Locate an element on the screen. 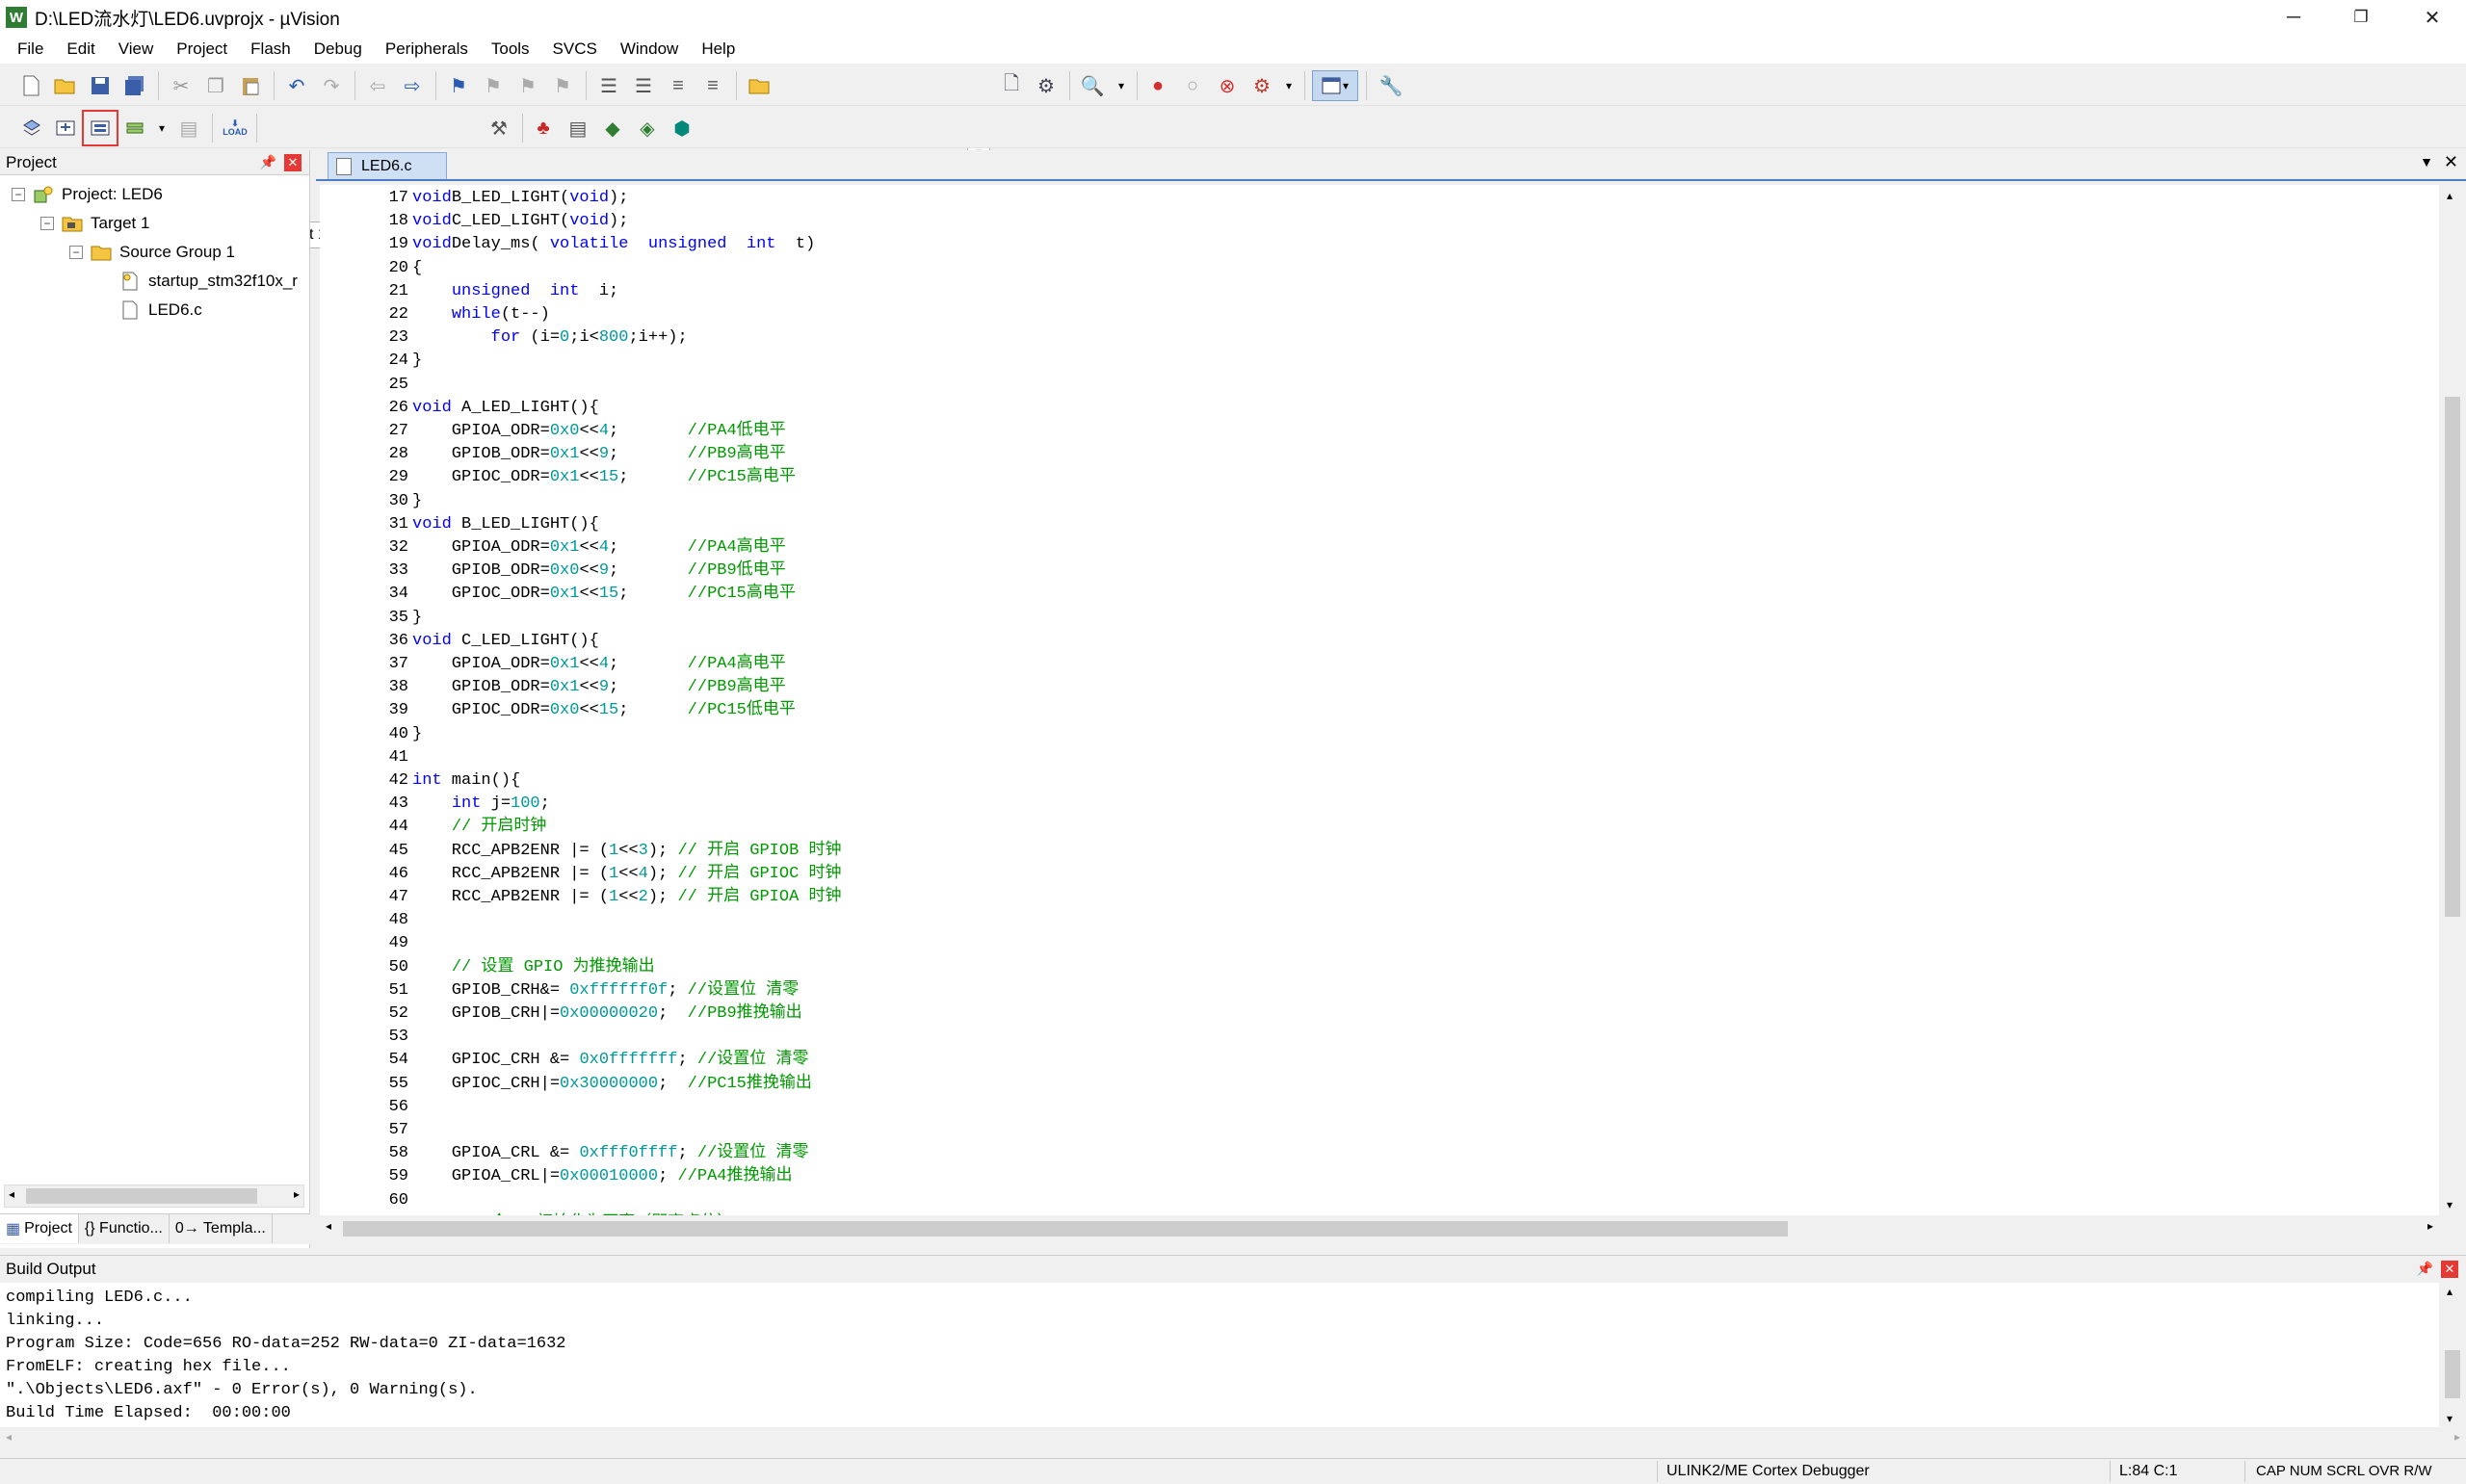 This screenshot has width=2466, height=1484. rebuild-icon is located at coordinates (100, 128).